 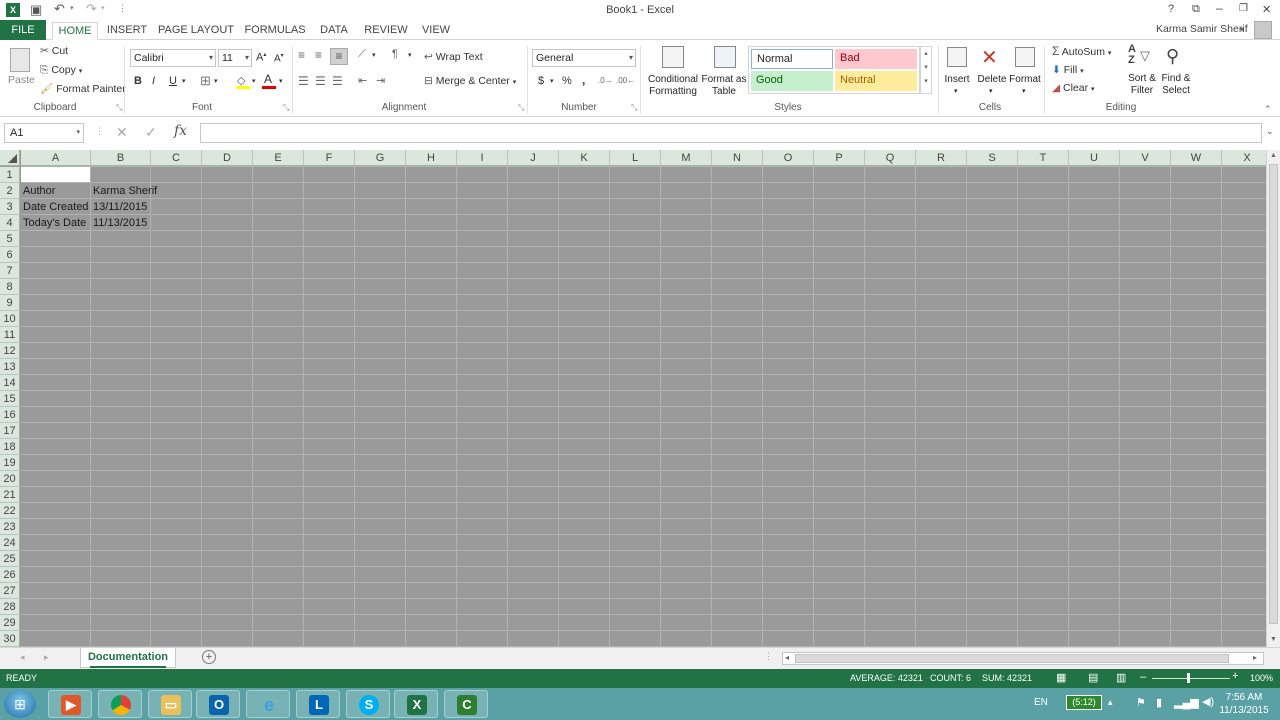 What do you see at coordinates (20, 704) in the screenshot?
I see `start-button: ⊞` at bounding box center [20, 704].